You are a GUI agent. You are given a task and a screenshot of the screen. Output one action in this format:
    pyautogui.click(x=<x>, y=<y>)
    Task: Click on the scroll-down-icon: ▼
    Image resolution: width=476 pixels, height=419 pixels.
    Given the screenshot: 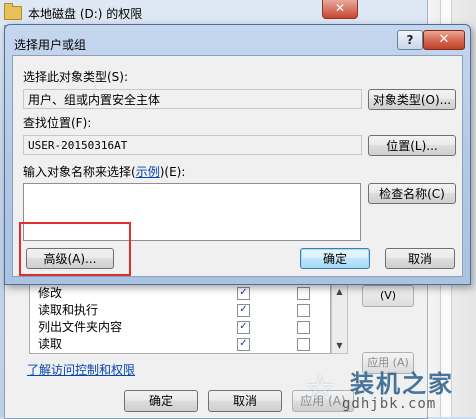 What is the action you would take?
    pyautogui.click(x=339, y=346)
    